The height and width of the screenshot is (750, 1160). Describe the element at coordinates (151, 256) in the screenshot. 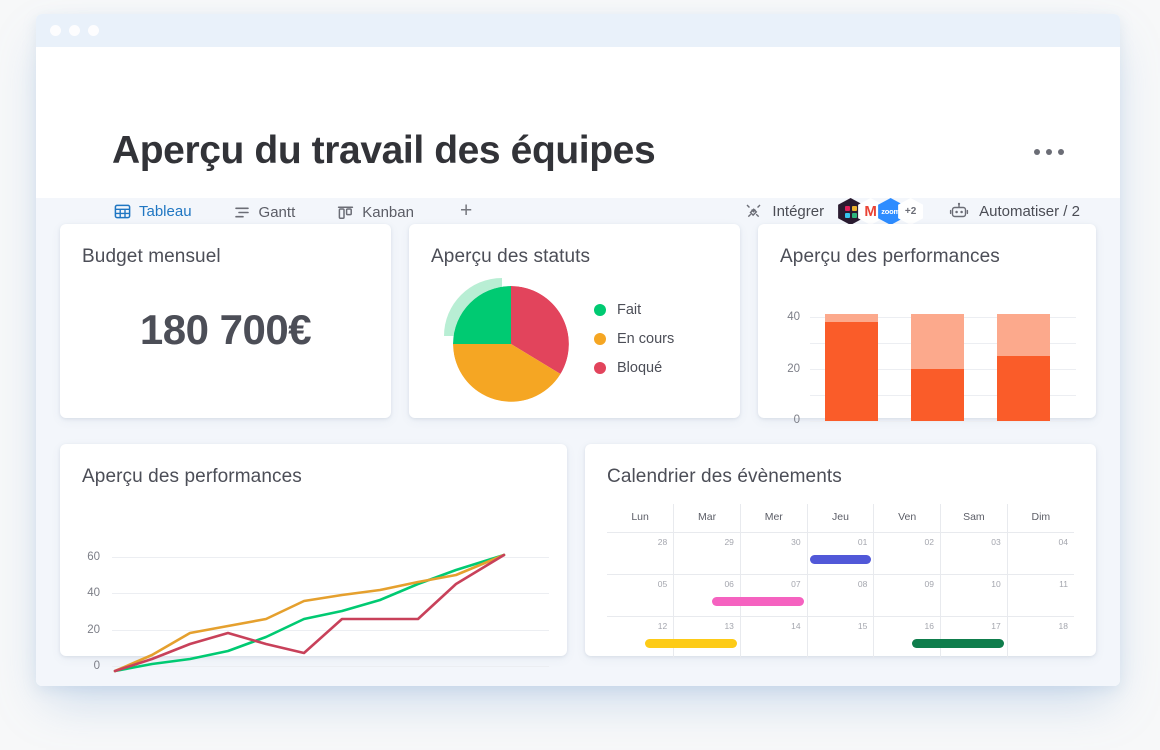

I see `card-title: Budget mensuel` at that location.